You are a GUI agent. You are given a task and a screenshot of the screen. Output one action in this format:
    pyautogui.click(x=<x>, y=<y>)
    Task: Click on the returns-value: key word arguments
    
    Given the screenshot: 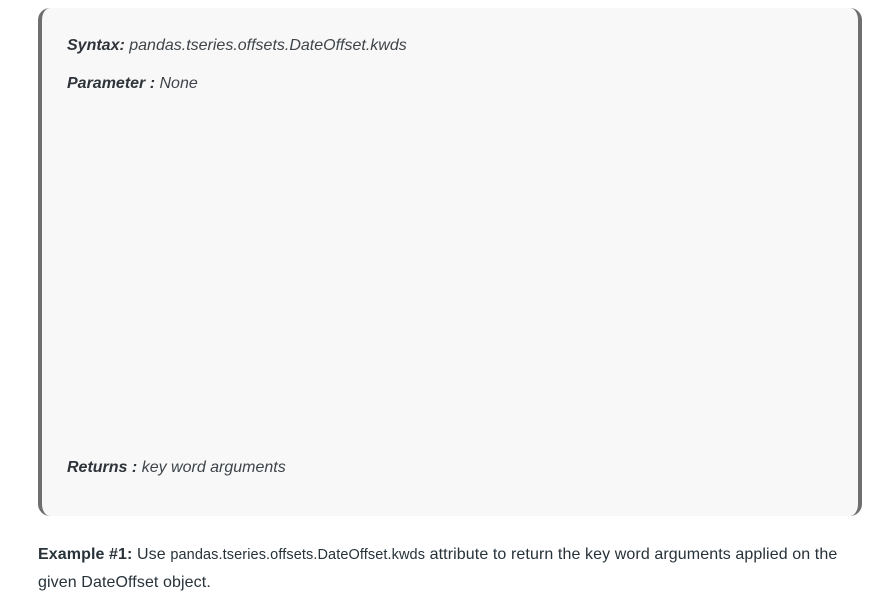 What is the action you would take?
    pyautogui.click(x=213, y=467)
    